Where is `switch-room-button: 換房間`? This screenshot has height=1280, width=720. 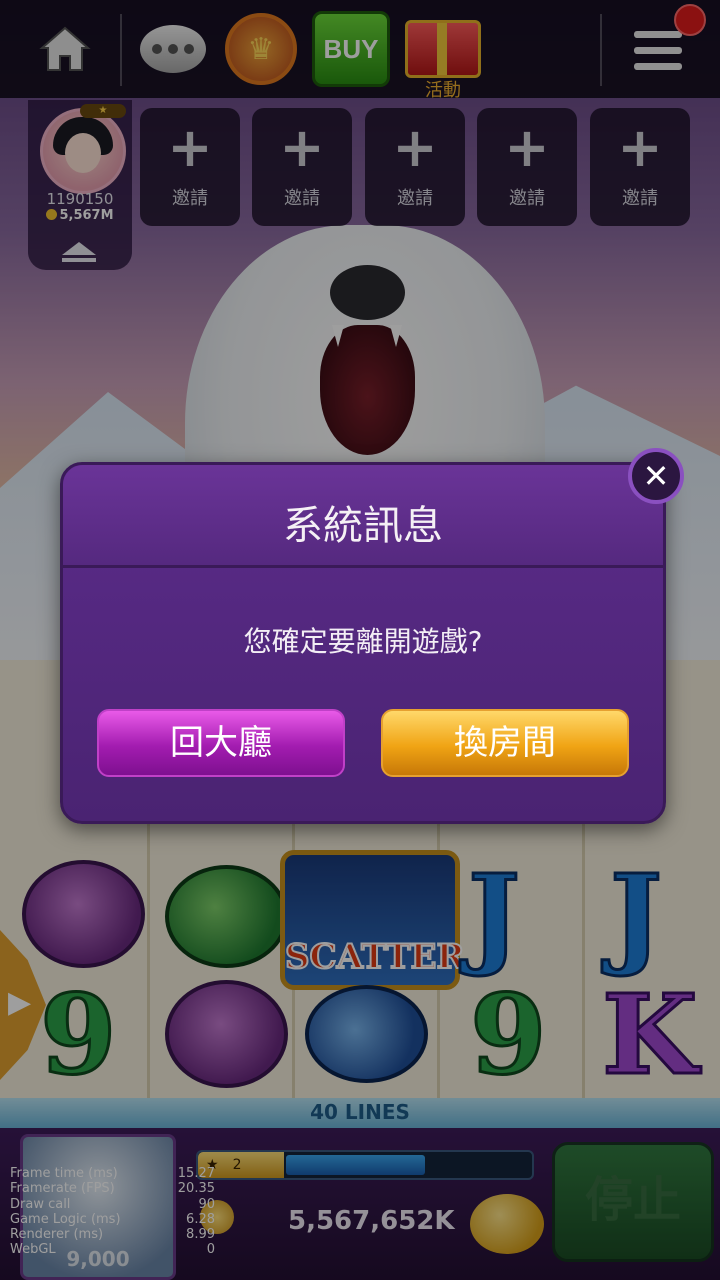
switch-room-button: 換房間 is located at coordinates (505, 743).